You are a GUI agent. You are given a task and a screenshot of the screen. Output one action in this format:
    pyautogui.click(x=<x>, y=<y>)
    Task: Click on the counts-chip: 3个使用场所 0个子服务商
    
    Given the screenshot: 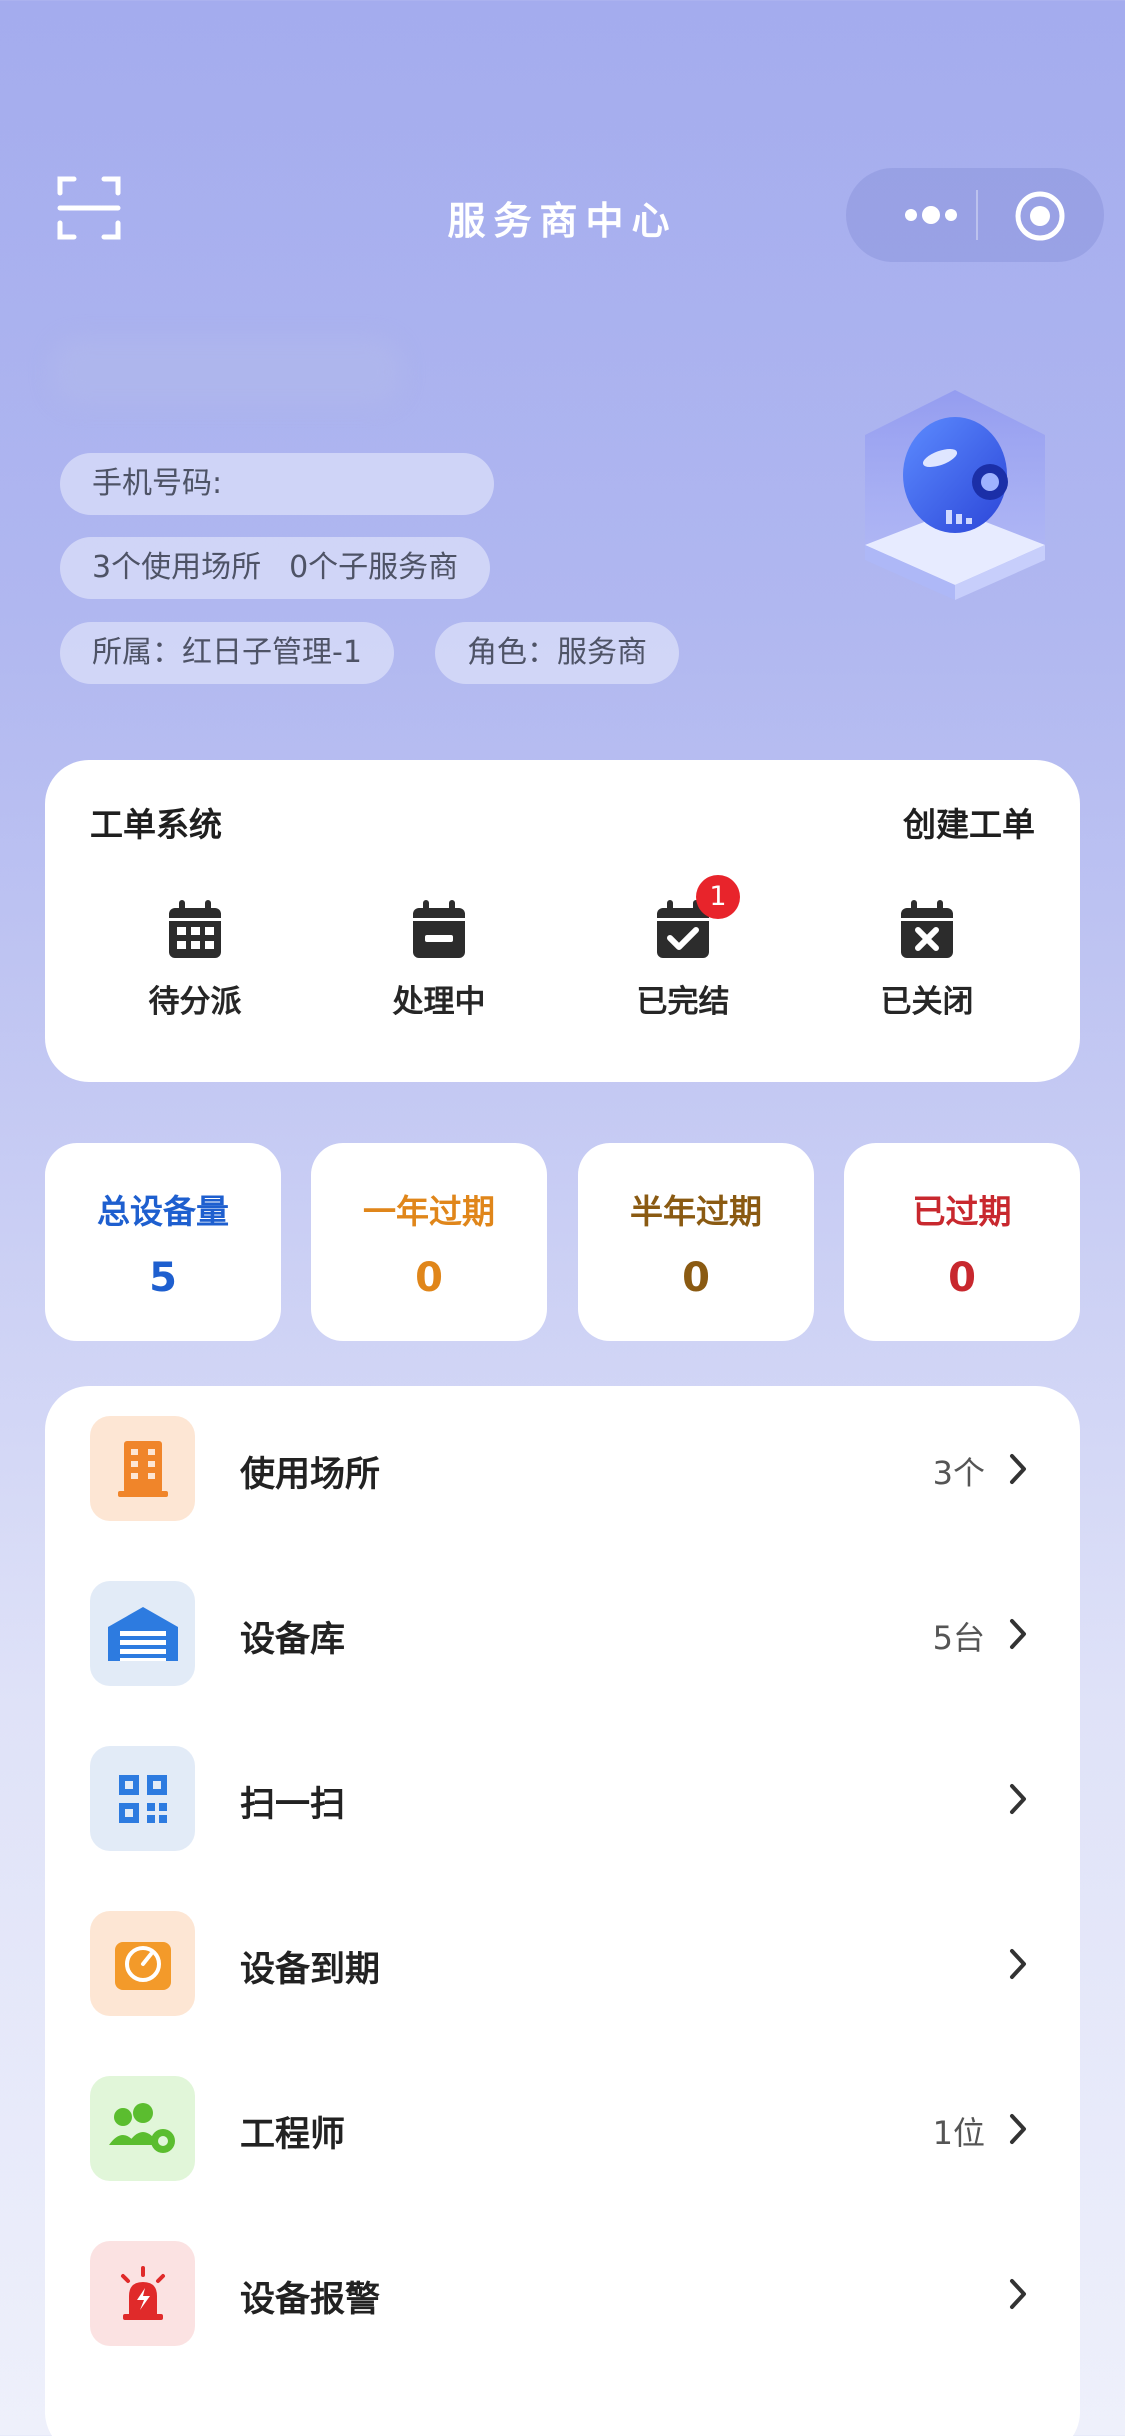 What is the action you would take?
    pyautogui.click(x=275, y=568)
    